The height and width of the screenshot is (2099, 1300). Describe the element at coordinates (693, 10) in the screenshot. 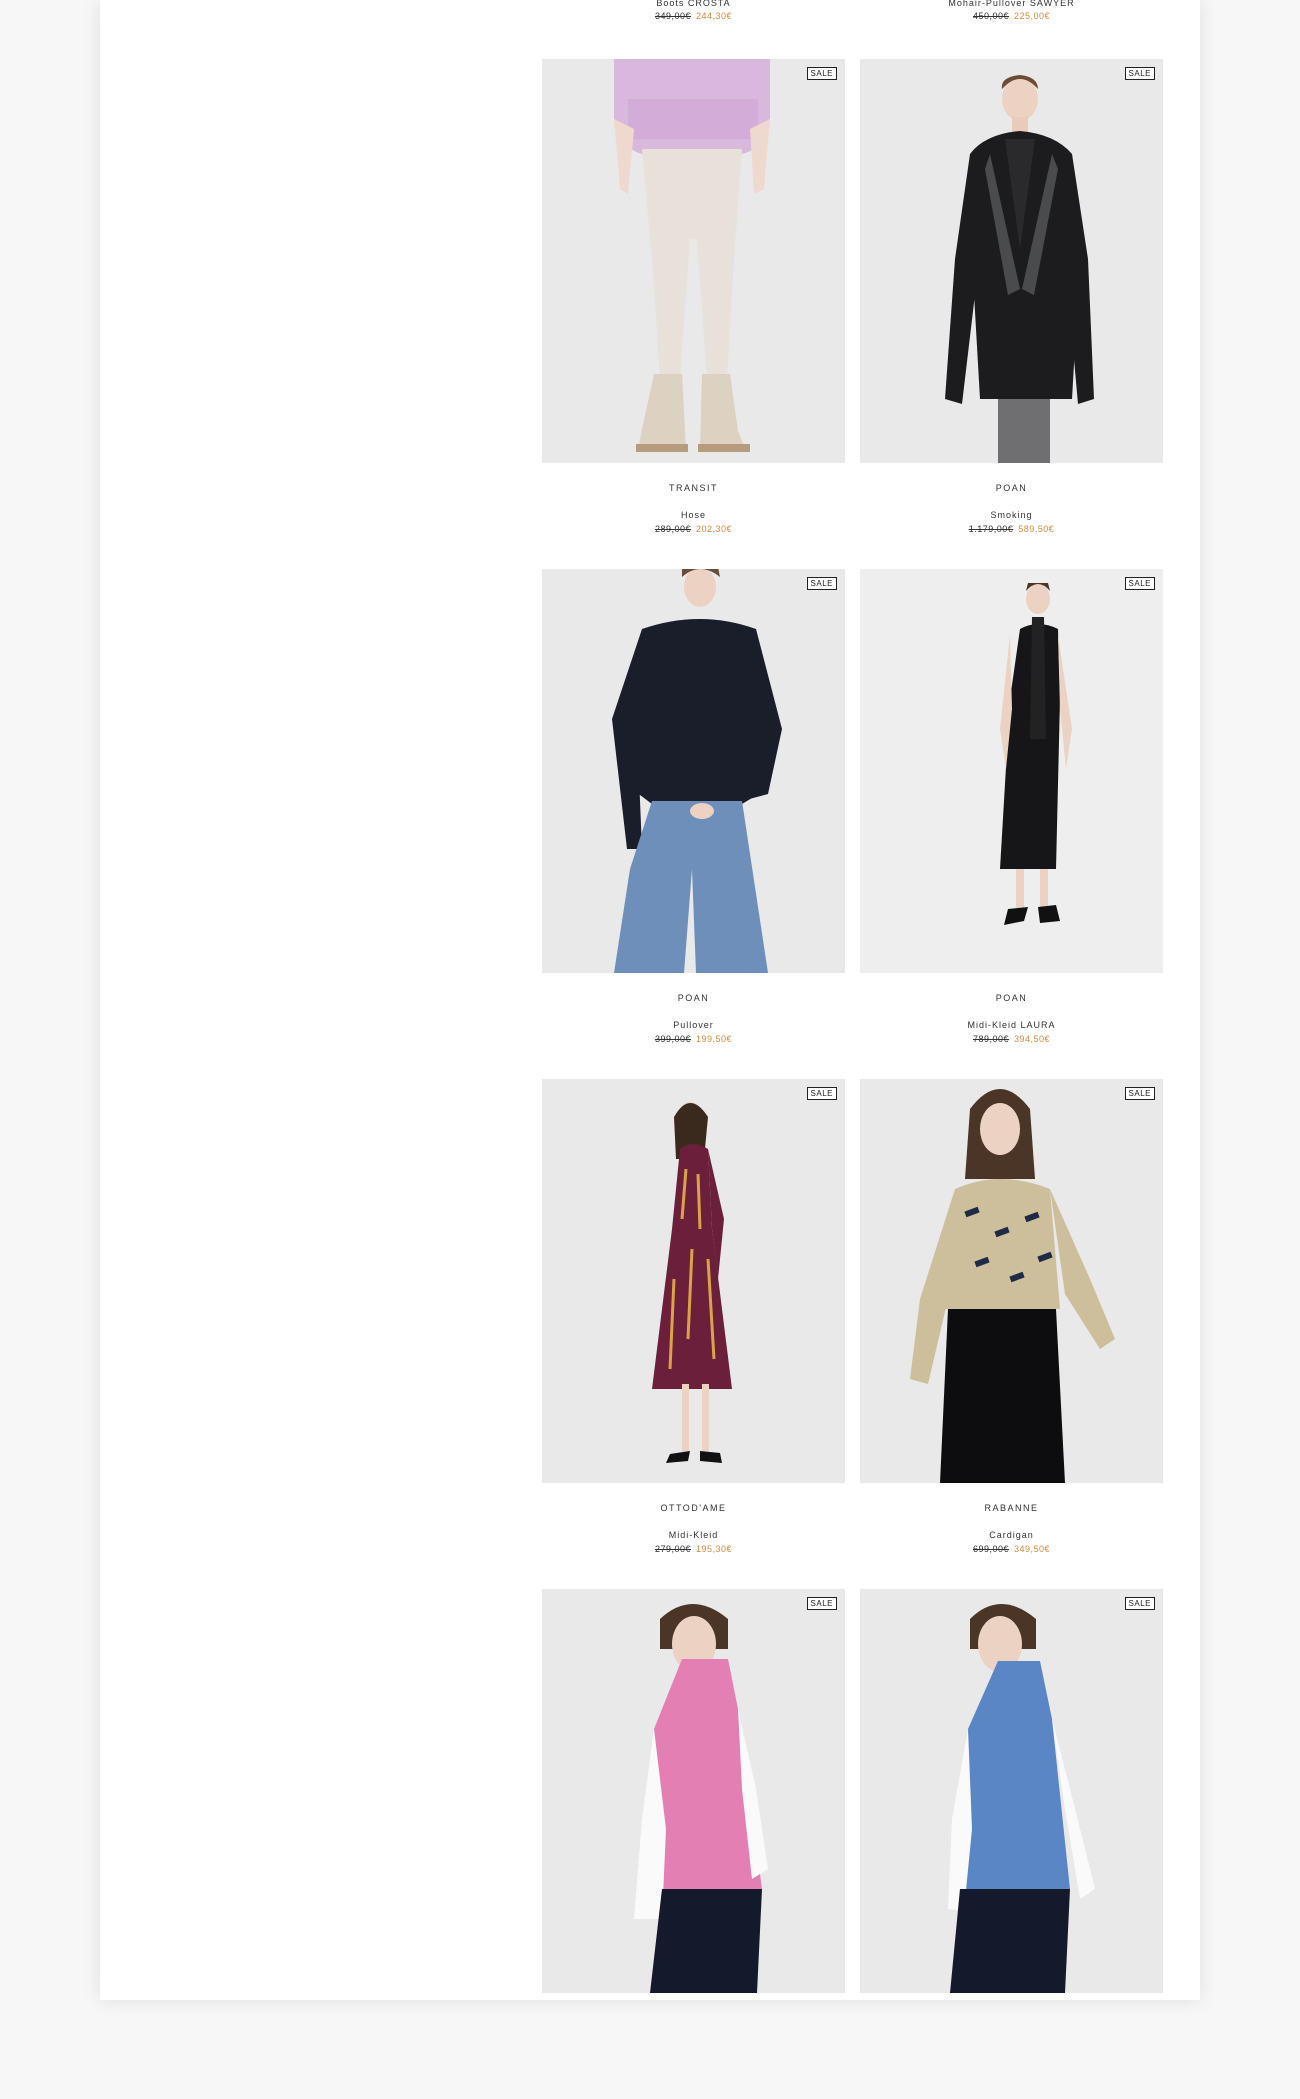

I see `product-info-boots: Boots CROSTA 349,00€ 244,30€` at that location.